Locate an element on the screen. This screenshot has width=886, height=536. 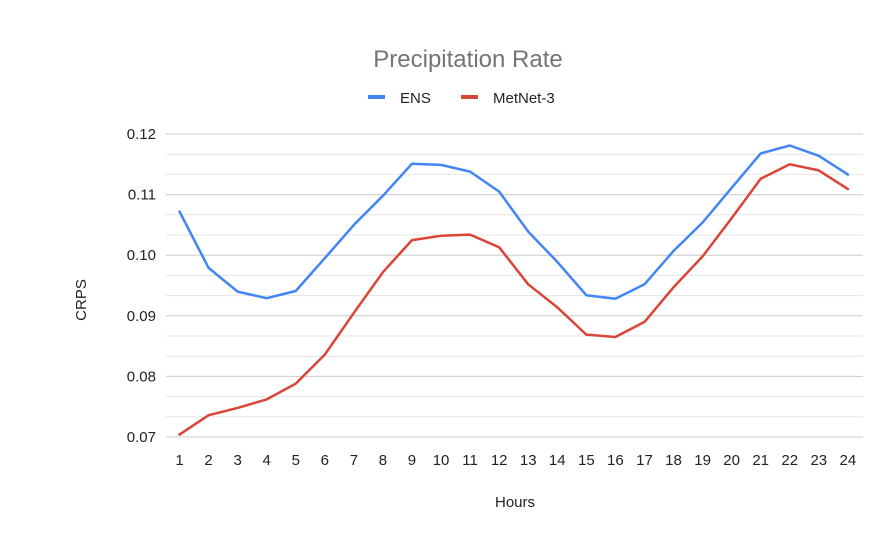
x-tick-label: 22 is located at coordinates (789, 460).